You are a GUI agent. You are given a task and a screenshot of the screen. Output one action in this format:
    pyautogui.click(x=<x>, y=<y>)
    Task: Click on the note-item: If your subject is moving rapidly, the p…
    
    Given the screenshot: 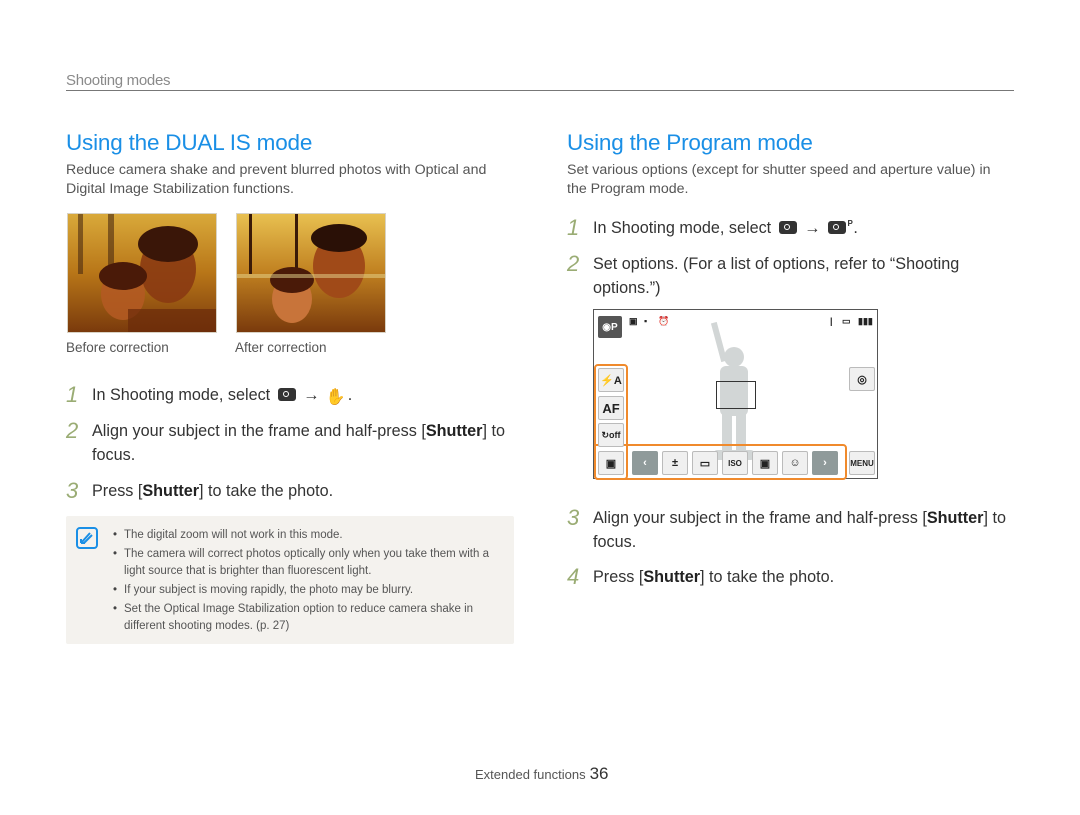 What is the action you would take?
    pyautogui.click(x=310, y=590)
    